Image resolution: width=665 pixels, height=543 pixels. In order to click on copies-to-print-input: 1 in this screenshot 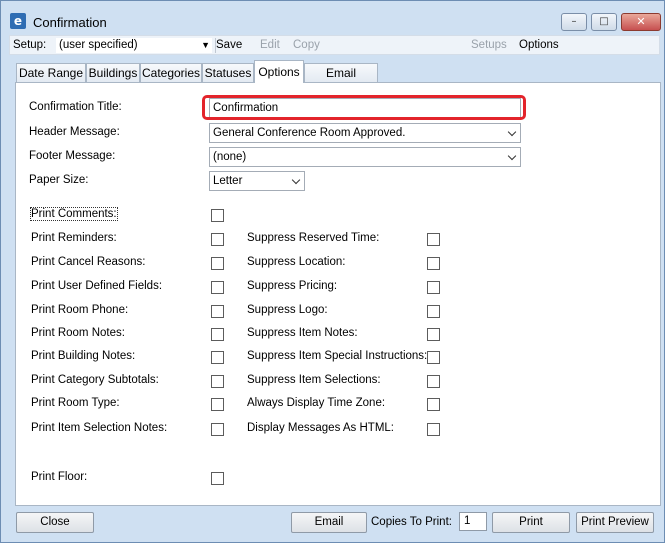, I will do `click(473, 521)`.